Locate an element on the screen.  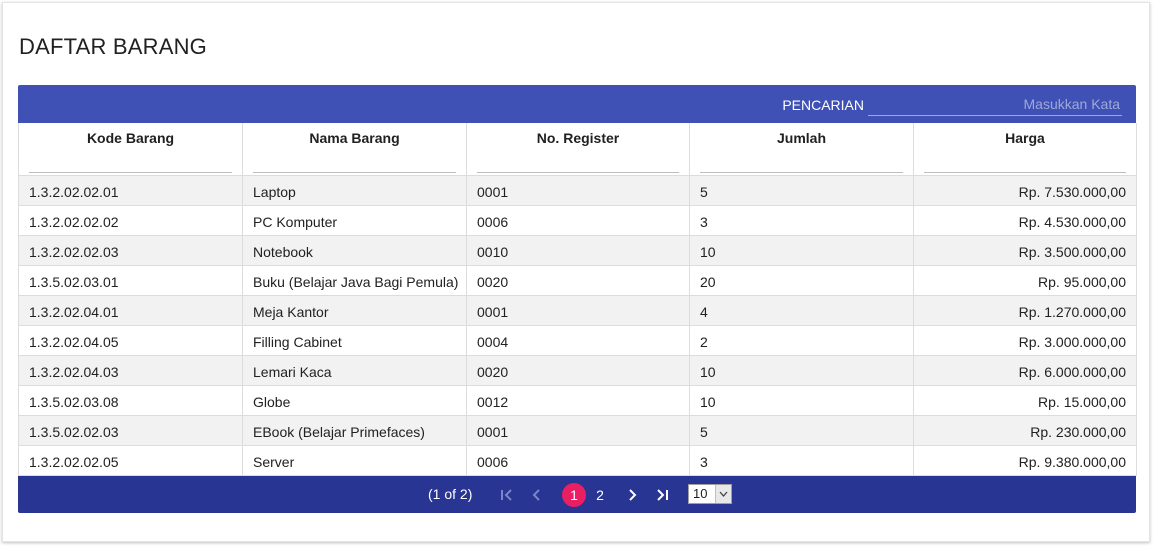
table-cell: Rp. 9.380.000,00 is located at coordinates (1025, 460).